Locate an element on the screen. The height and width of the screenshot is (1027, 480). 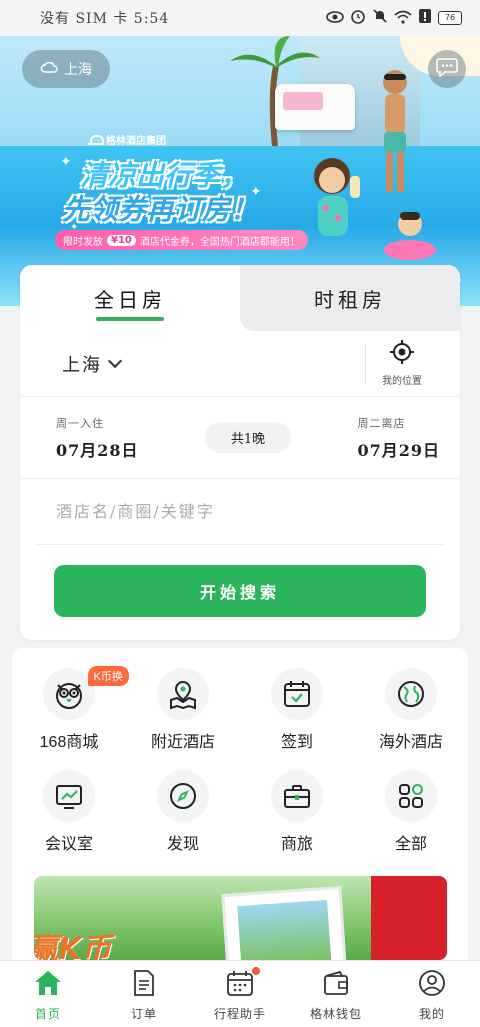
grid-item-label: 全部 is located at coordinates (410, 844).